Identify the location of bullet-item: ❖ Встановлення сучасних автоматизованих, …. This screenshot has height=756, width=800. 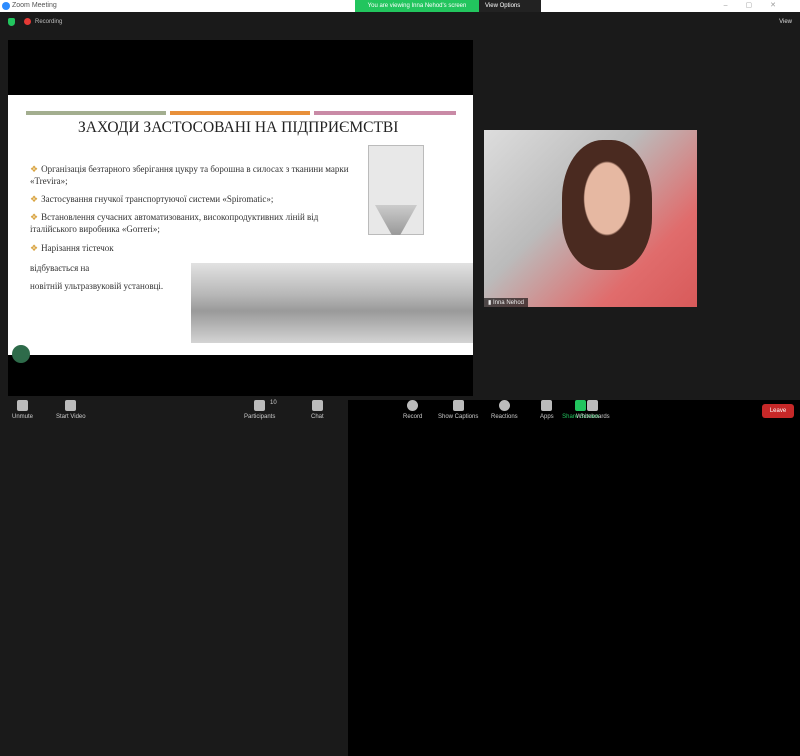
(174, 223).